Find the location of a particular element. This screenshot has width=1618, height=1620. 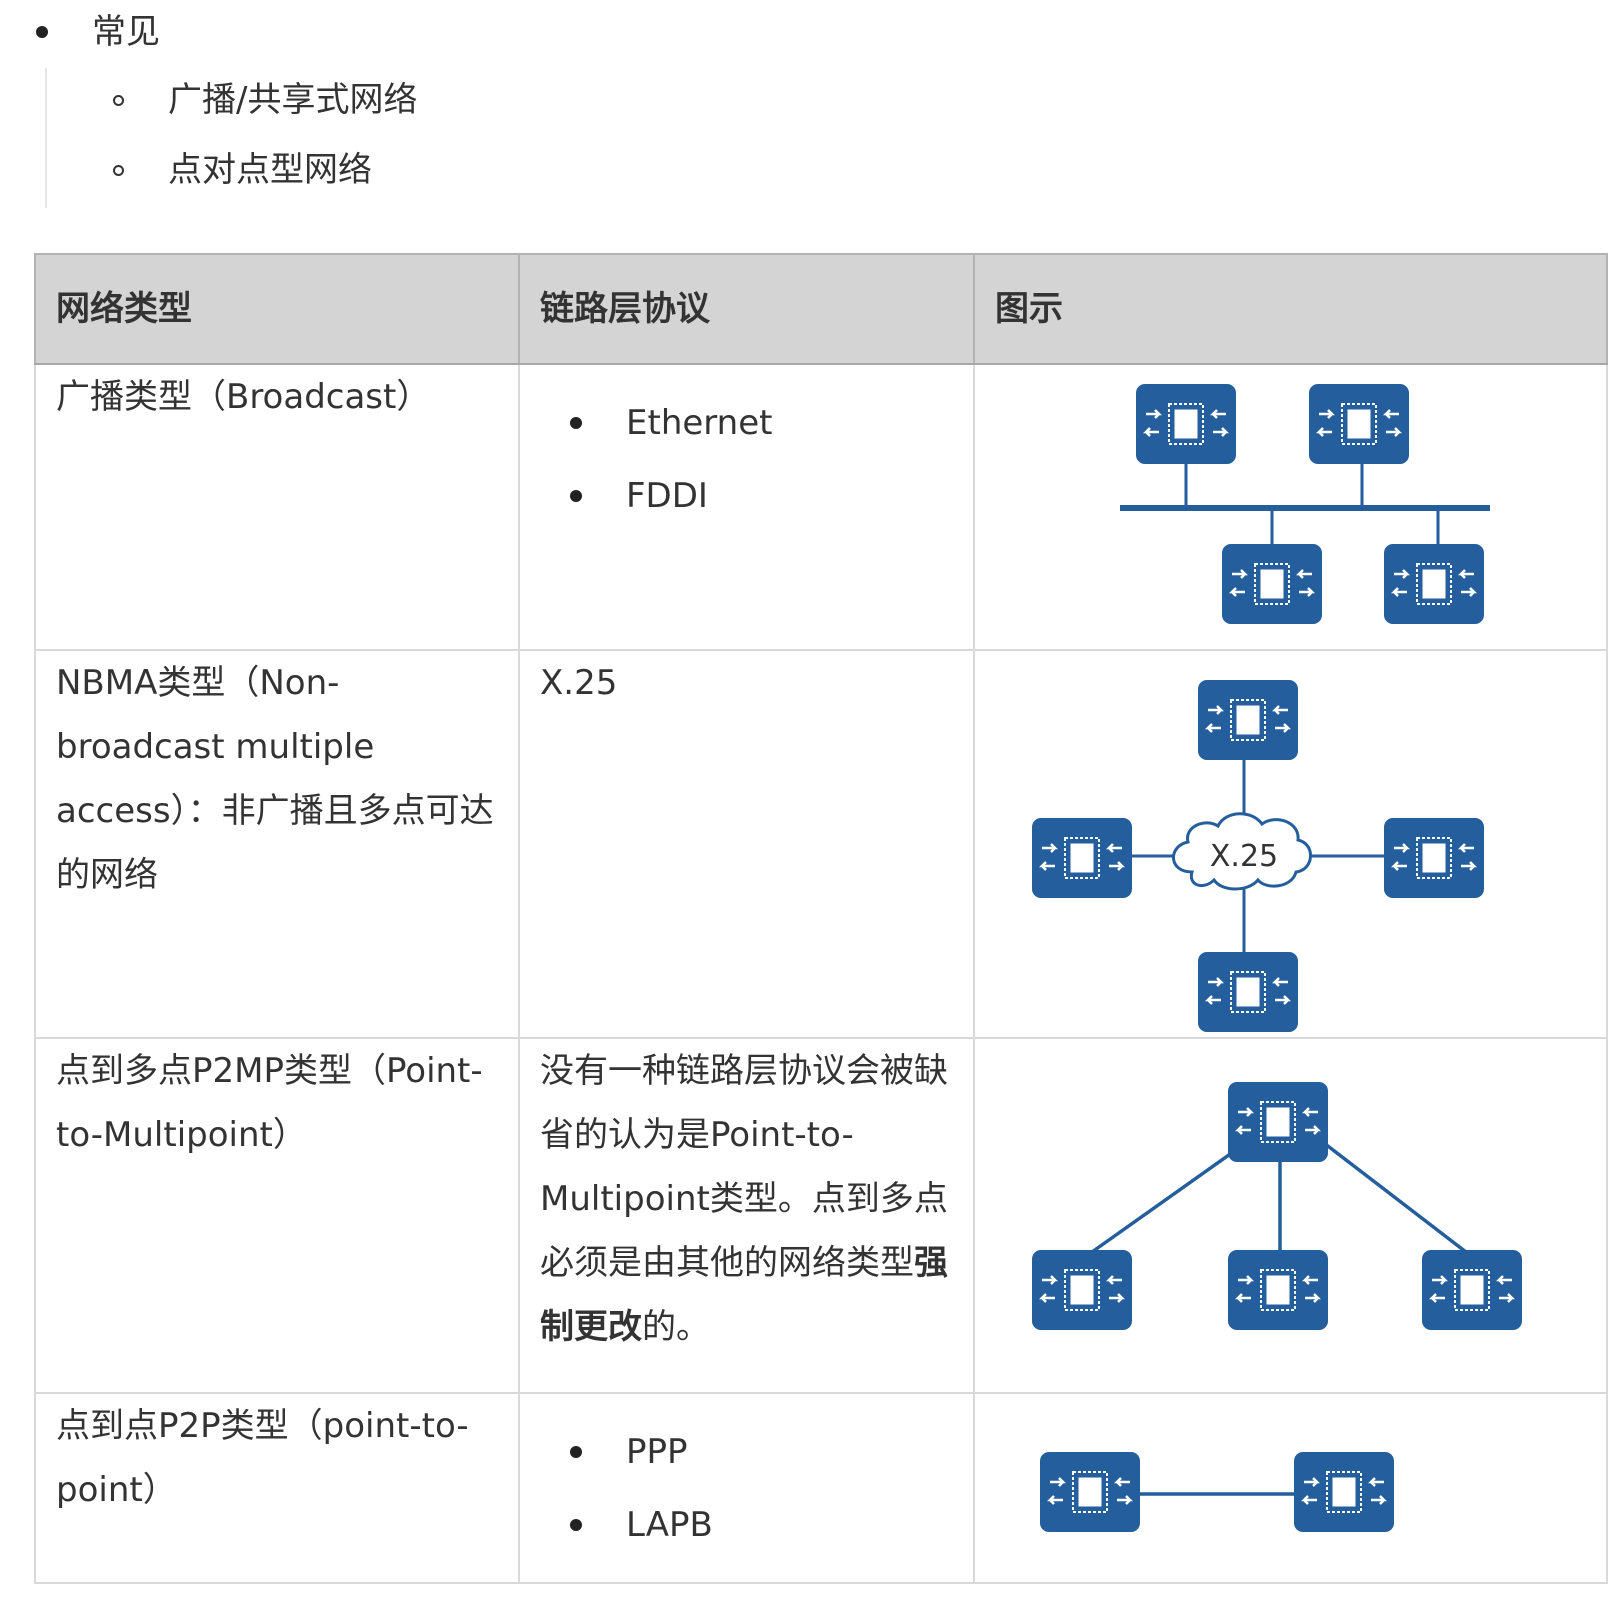

table-header-row: 网络类型 链路层协议 图示 is located at coordinates (821, 309).